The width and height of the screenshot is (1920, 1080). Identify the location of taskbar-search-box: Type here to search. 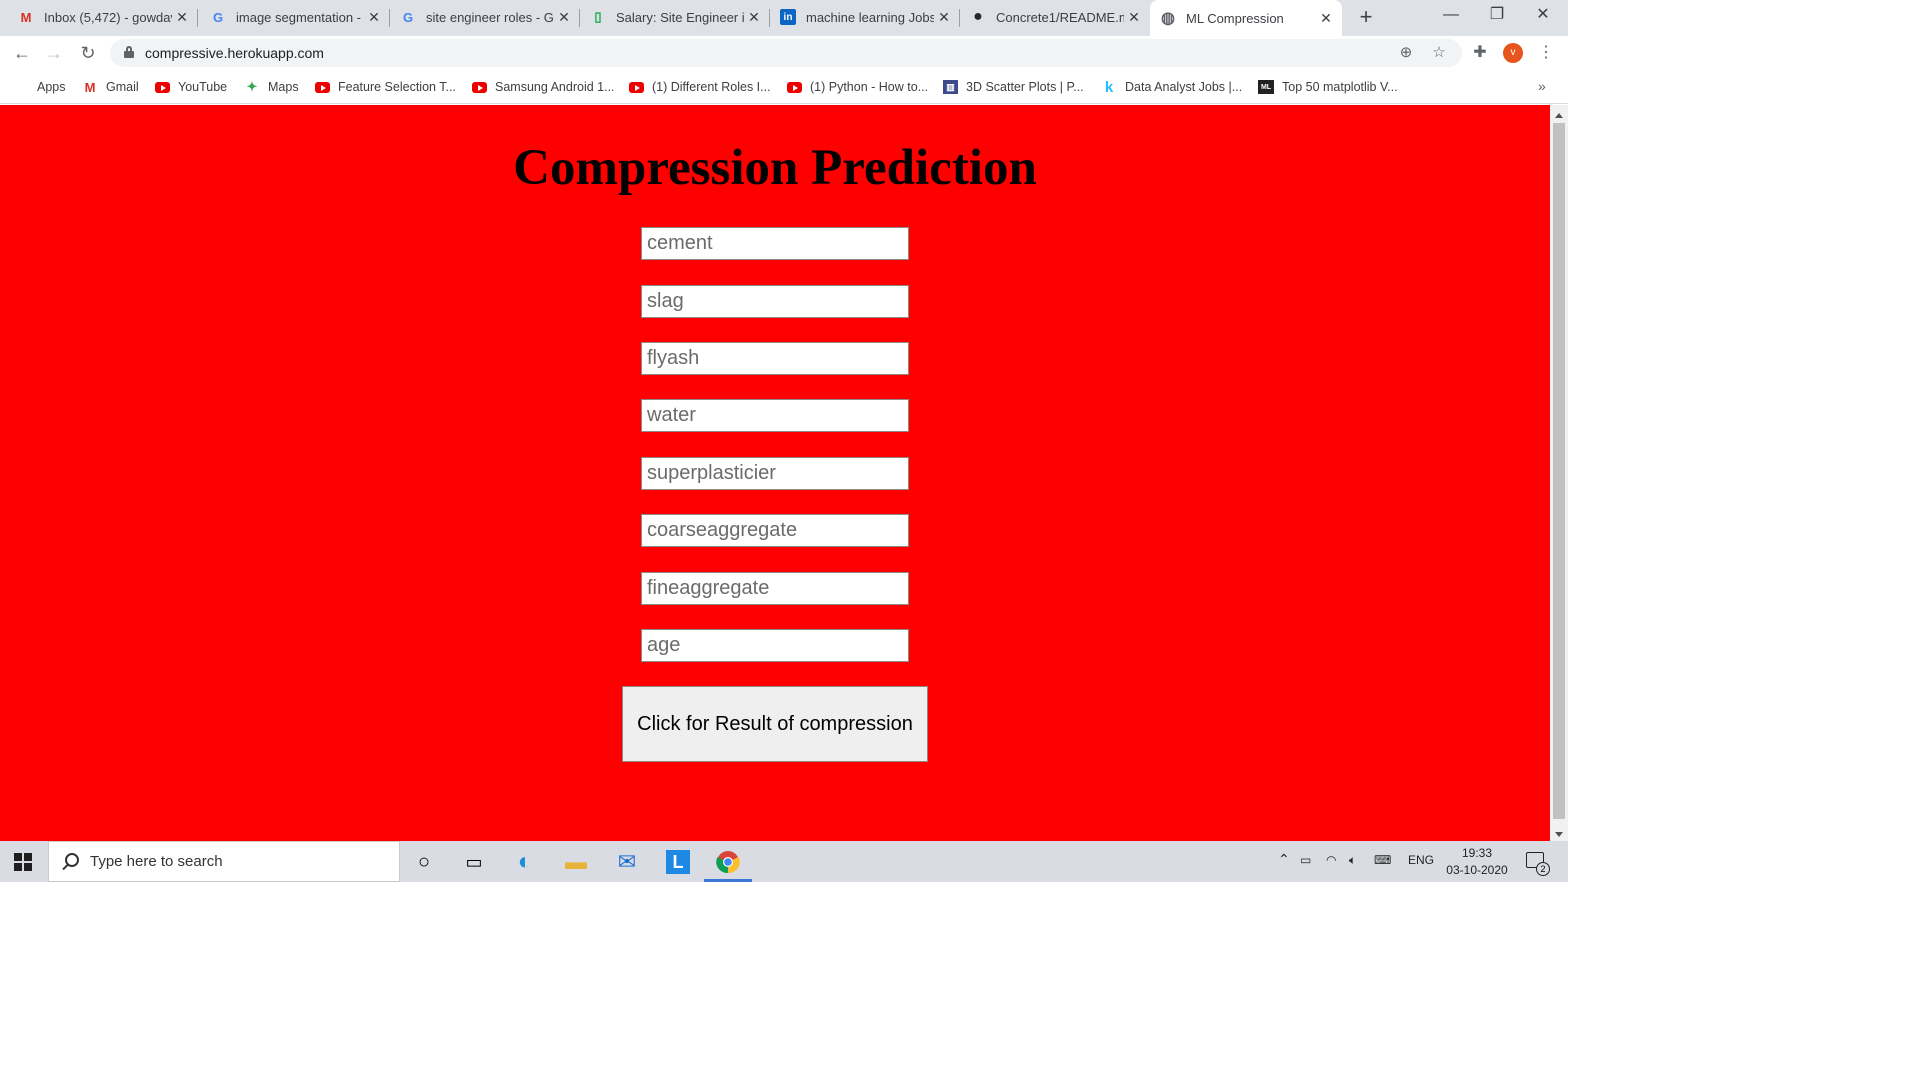
(224, 861).